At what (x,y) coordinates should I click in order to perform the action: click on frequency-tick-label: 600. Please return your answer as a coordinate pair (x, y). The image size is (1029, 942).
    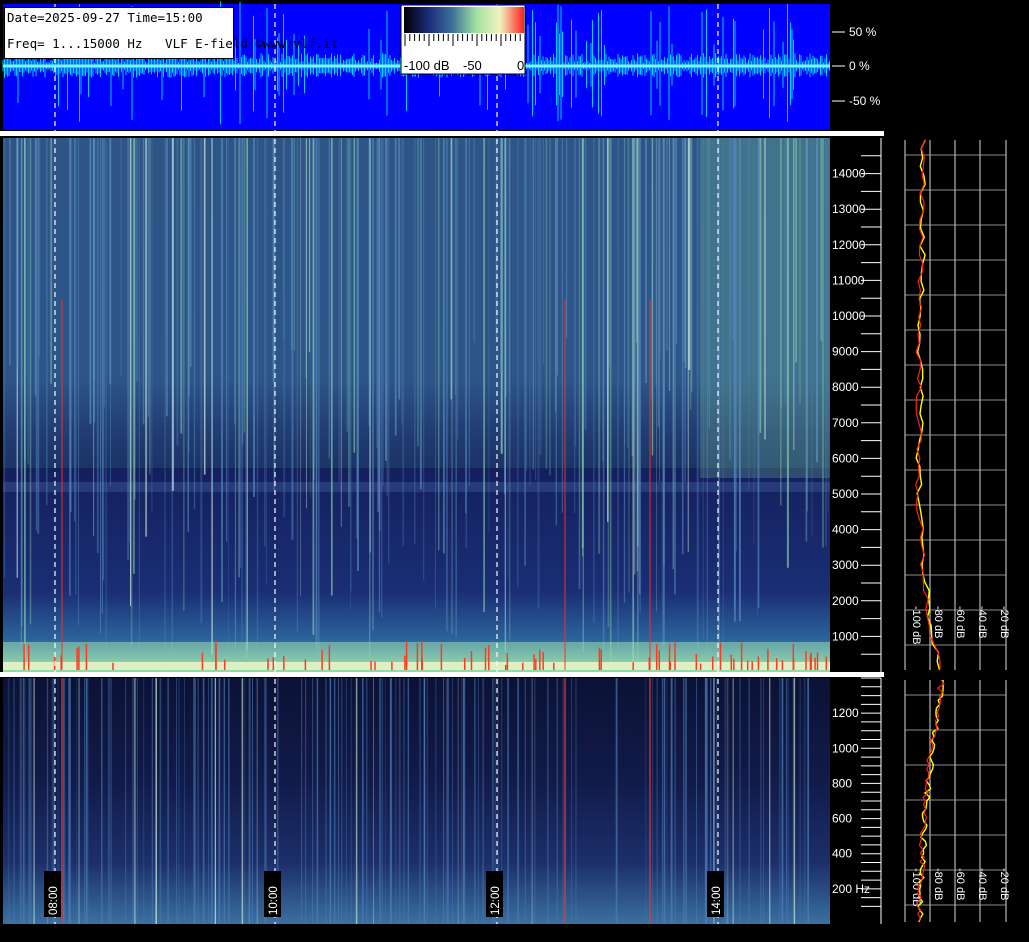
    Looking at the image, I should click on (842, 819).